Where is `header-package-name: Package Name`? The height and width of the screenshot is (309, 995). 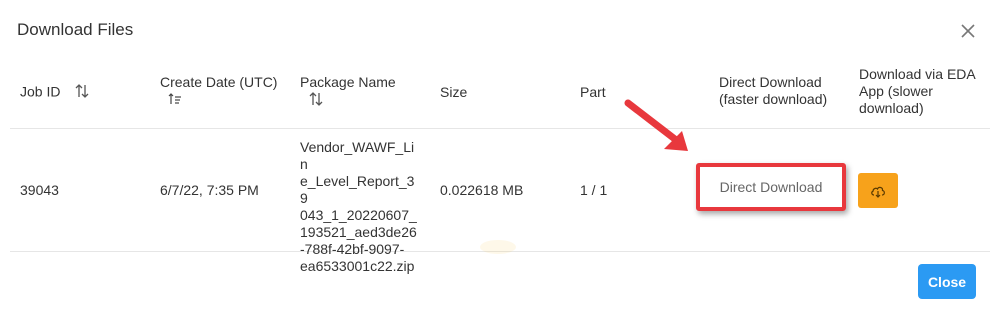 header-package-name: Package Name is located at coordinates (348, 92).